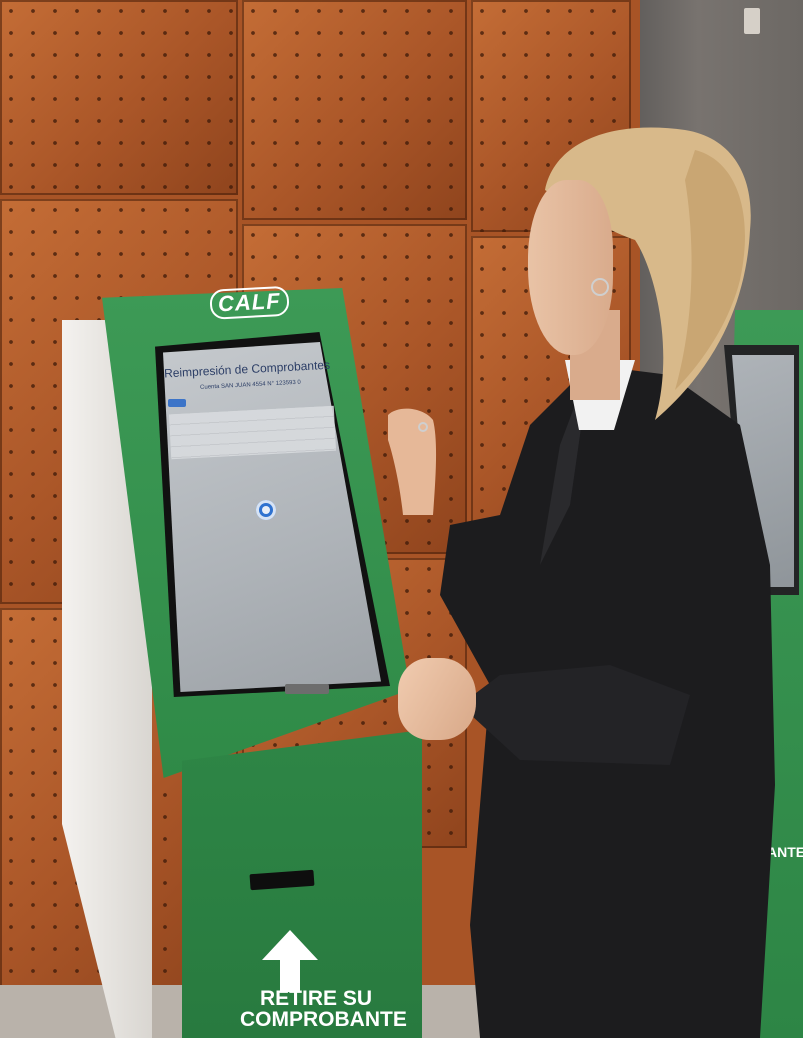 The height and width of the screenshot is (1038, 803). What do you see at coordinates (307, 689) in the screenshot?
I see `kiosk-reader-plate` at bounding box center [307, 689].